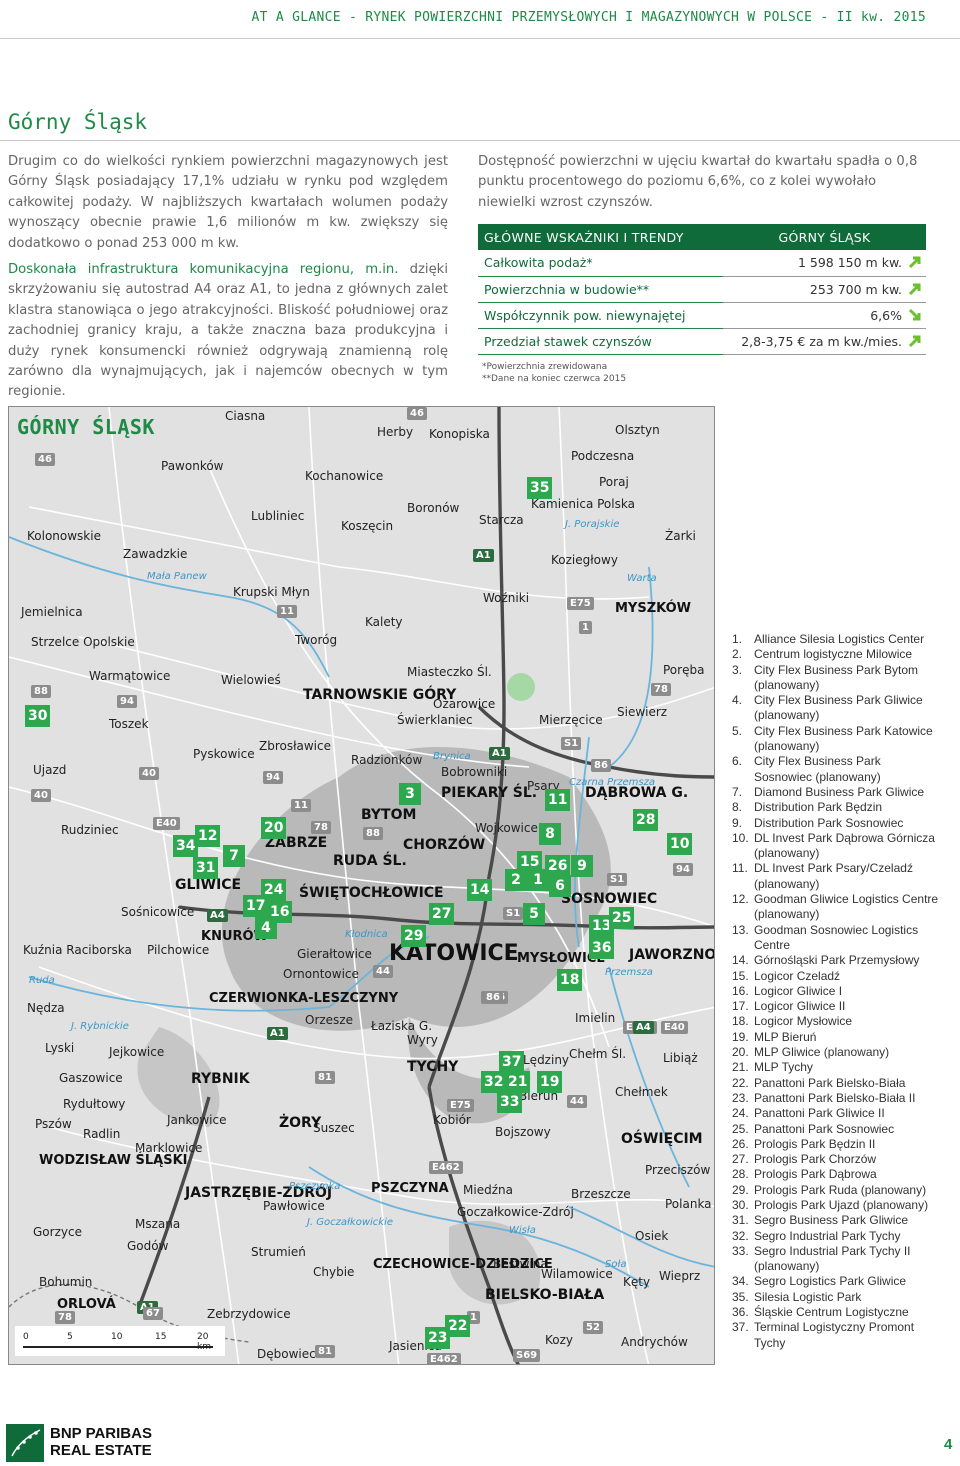 This screenshot has height=1466, width=960. Describe the element at coordinates (234, 856) in the screenshot. I see `project-marker: 7` at that location.